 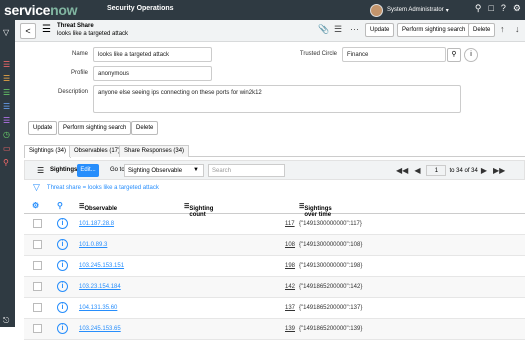 What do you see at coordinates (376, 10) in the screenshot?
I see `avatar` at bounding box center [376, 10].